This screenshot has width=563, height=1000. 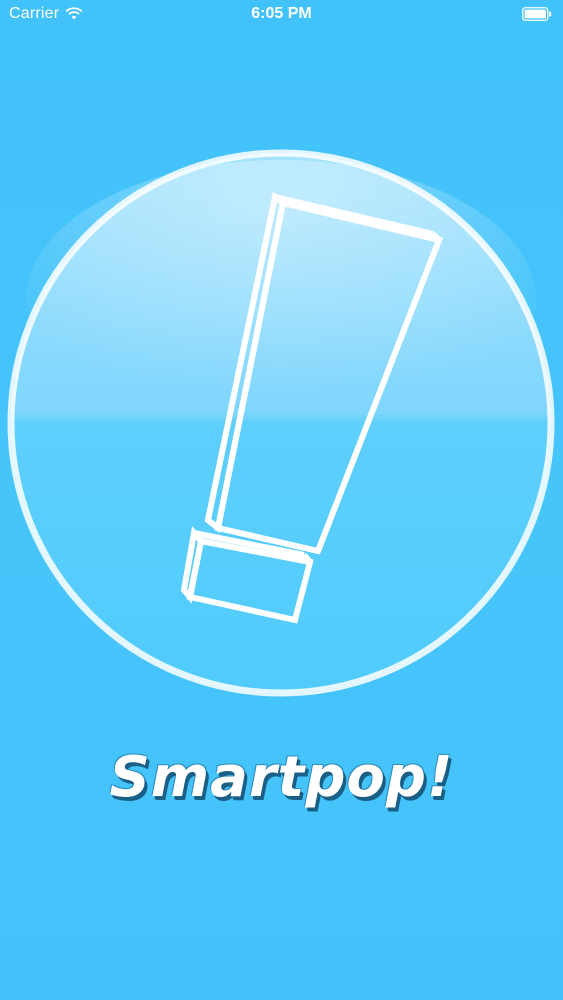 I want to click on status-time: 6:05 PM, so click(x=281, y=13).